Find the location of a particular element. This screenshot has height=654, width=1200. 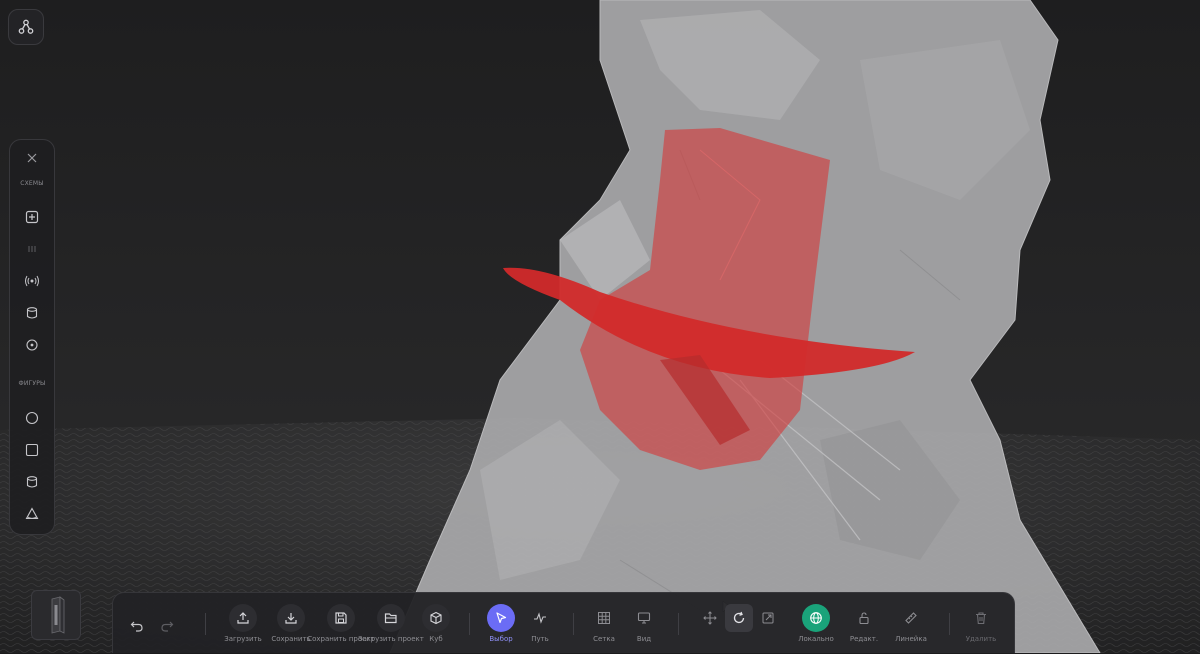

rotate-tool-button is located at coordinates (739, 623).